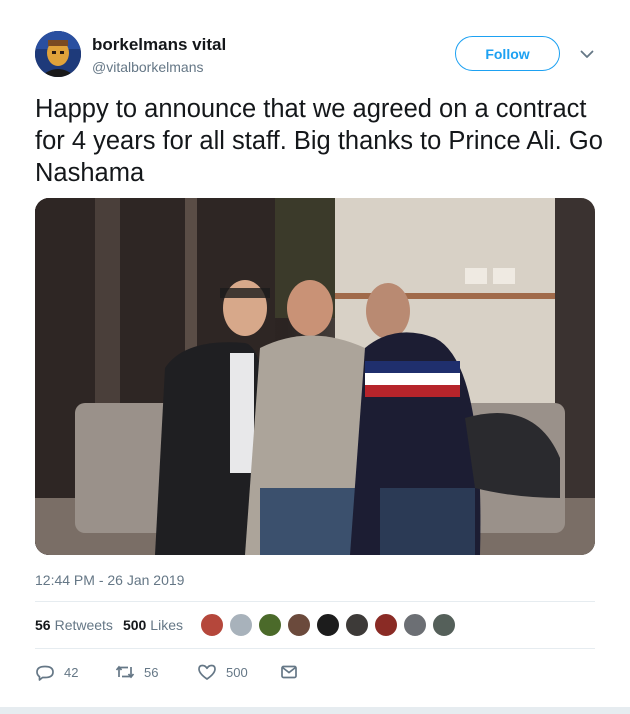  What do you see at coordinates (147, 67) in the screenshot?
I see `user-handle: @vitalborkelmans` at bounding box center [147, 67].